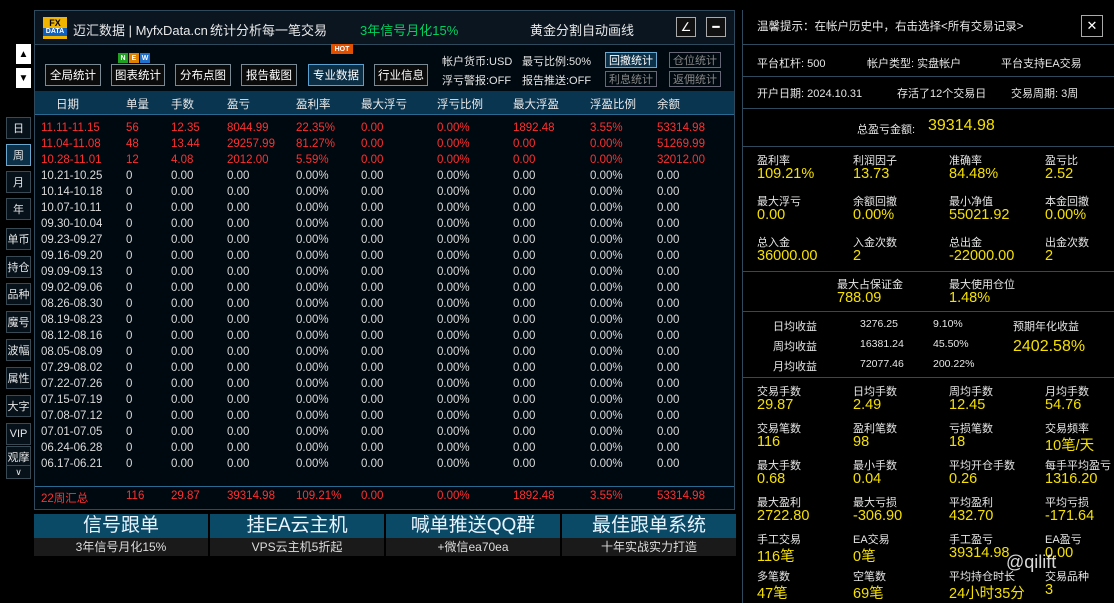 Image resolution: width=1114 pixels, height=603 pixels. I want to click on total-cell-3: 39314.98, so click(251, 496).